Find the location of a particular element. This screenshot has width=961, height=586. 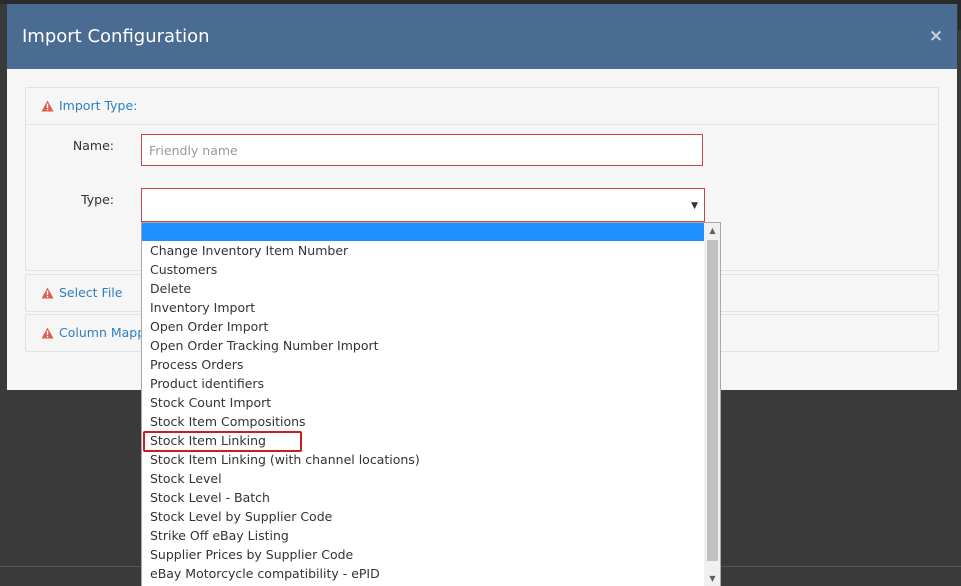

dropdown-option: Supplier Prices by Supplier Code is located at coordinates (423, 554).